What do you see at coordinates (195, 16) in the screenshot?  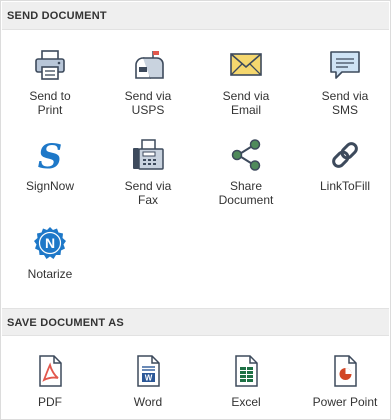 I see `send-document-header: SEND DOCUMENT` at bounding box center [195, 16].